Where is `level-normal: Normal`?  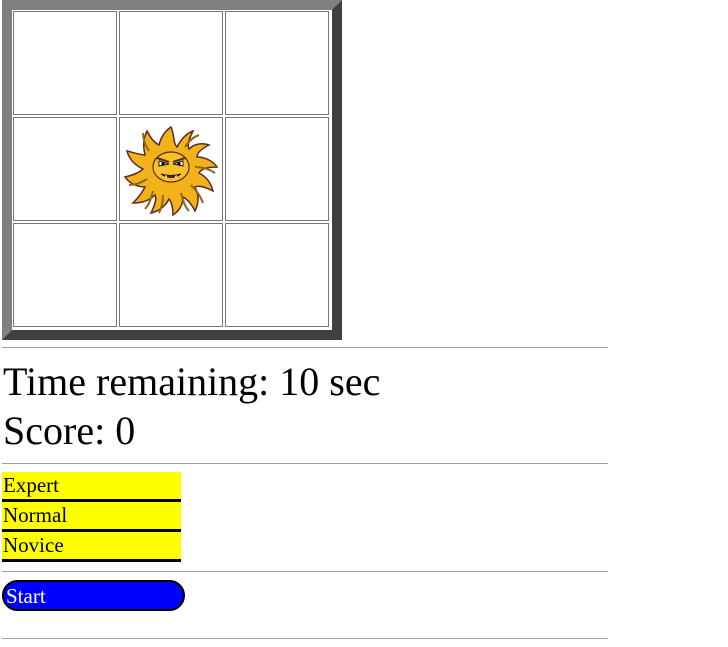 level-normal: Normal is located at coordinates (91, 517).